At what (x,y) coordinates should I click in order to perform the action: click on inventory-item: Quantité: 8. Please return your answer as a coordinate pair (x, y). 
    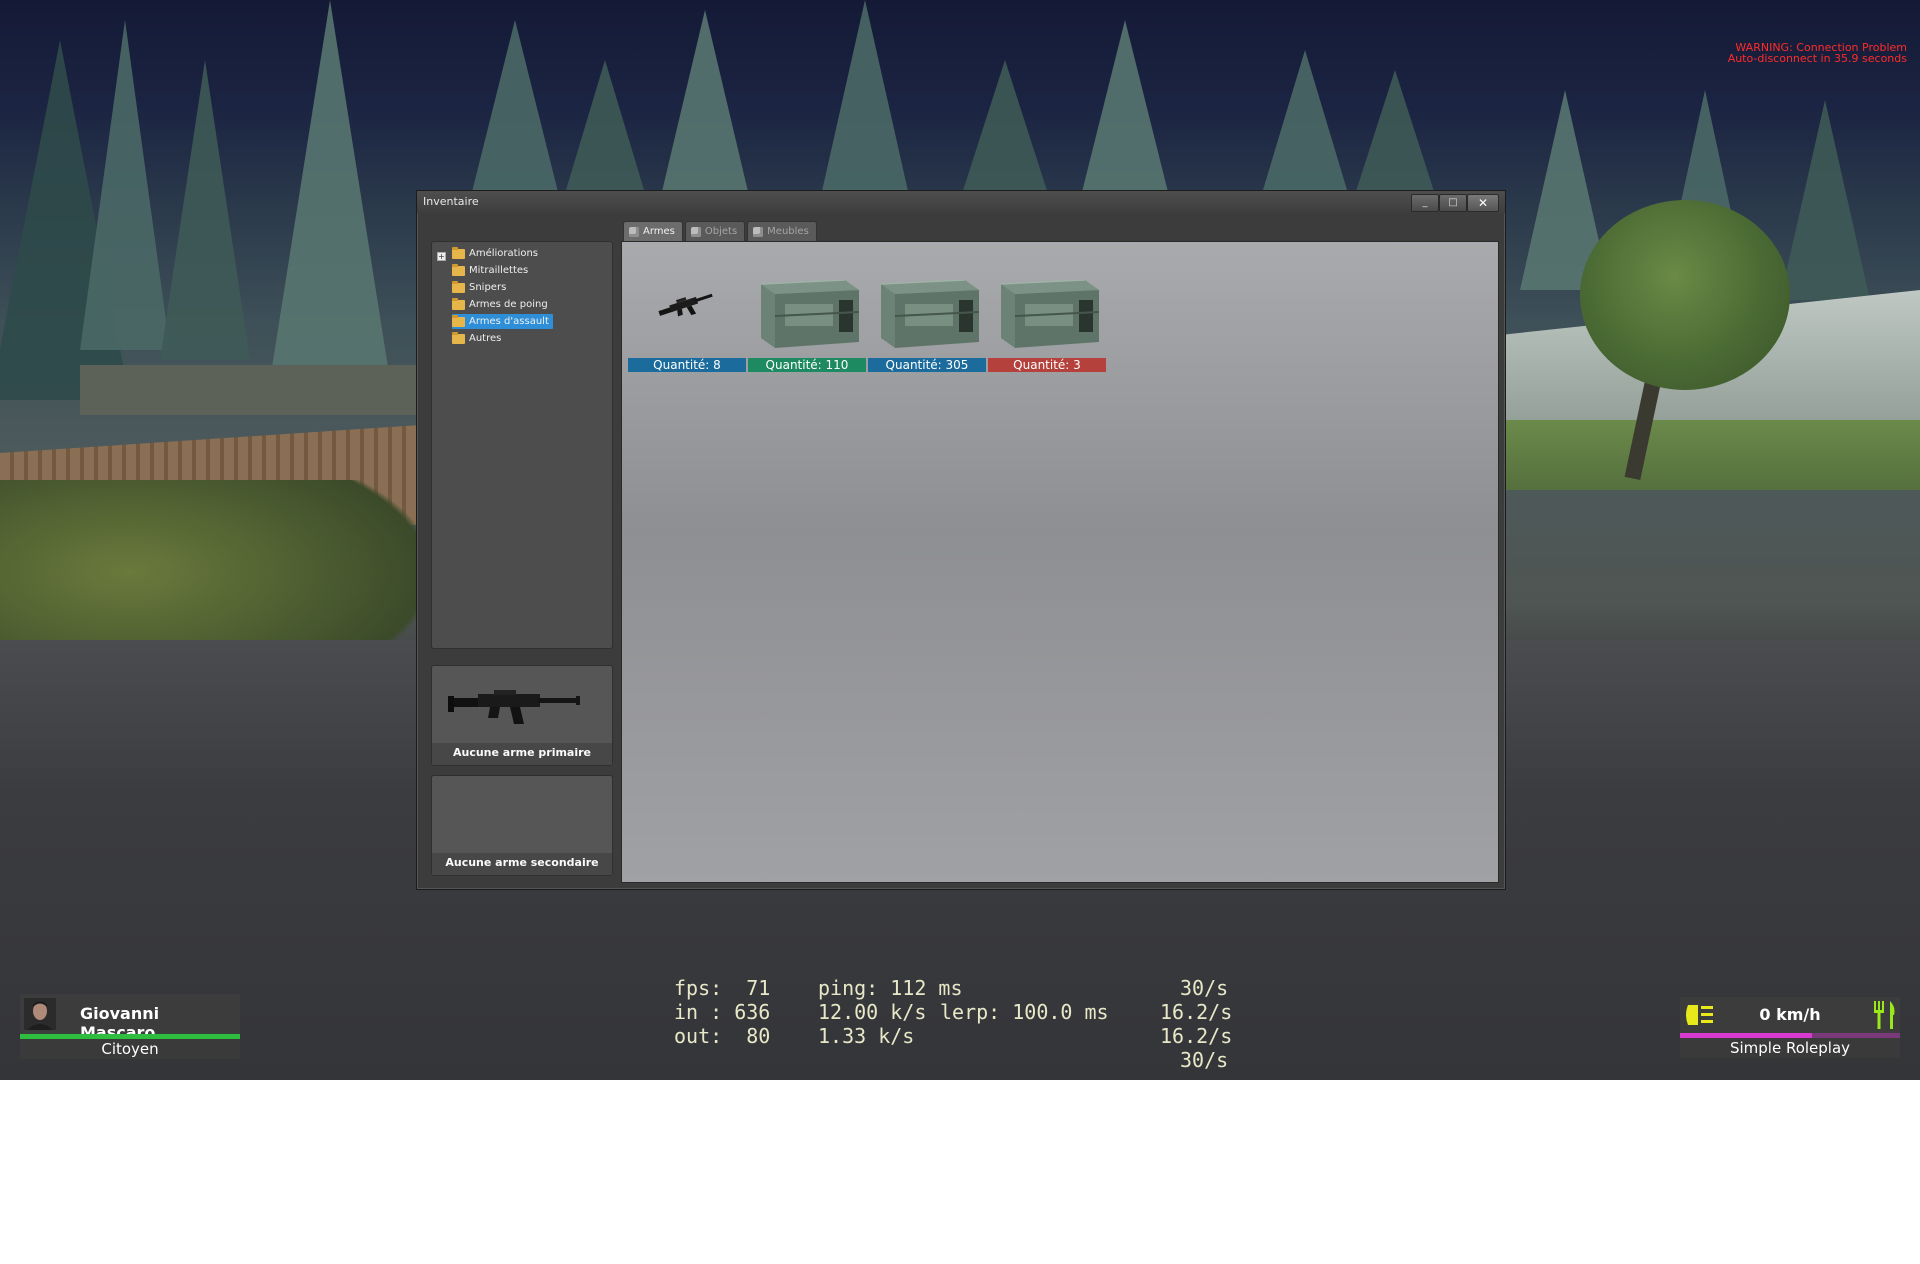
    Looking at the image, I should click on (687, 317).